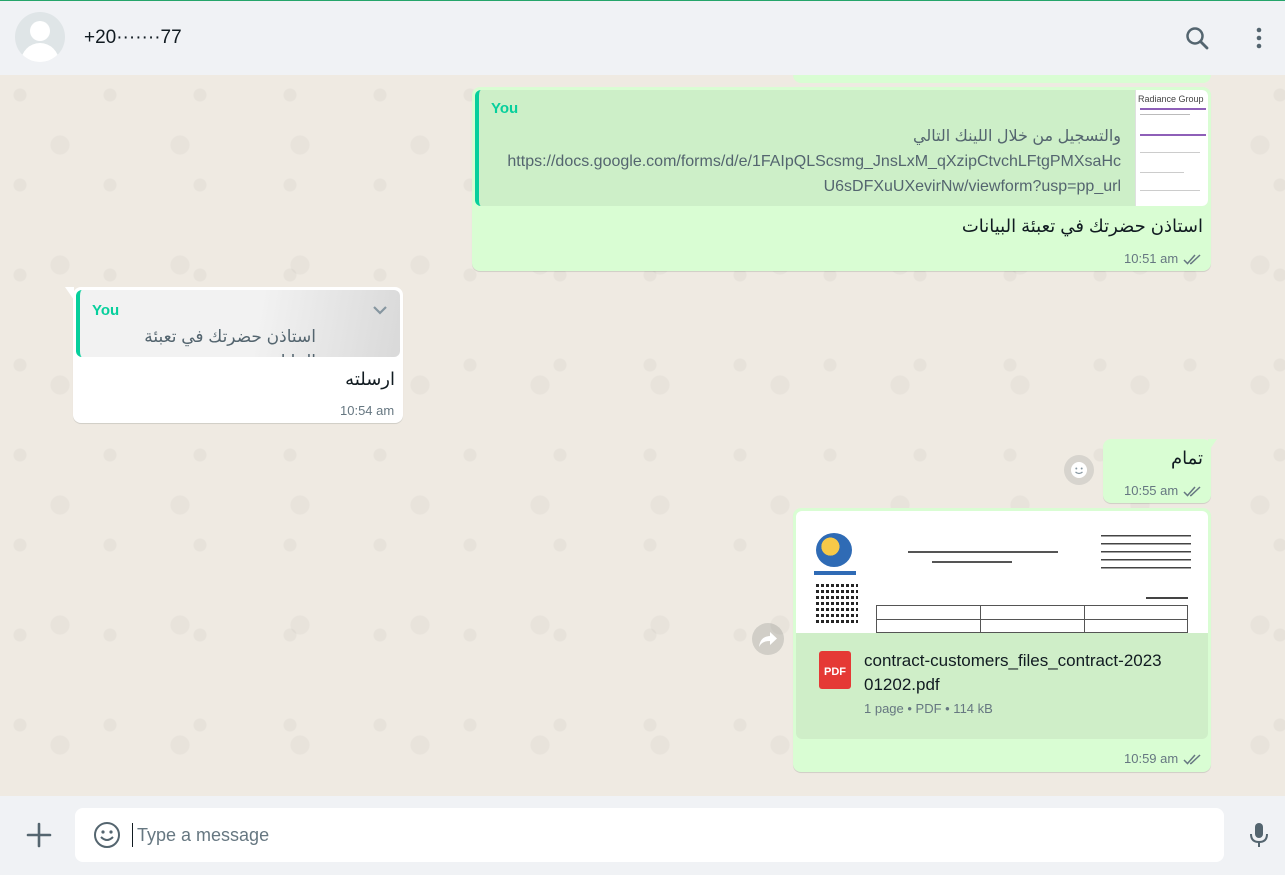 The image size is (1285, 875). Describe the element at coordinates (1032, 619) in the screenshot. I see `doc-table` at that location.